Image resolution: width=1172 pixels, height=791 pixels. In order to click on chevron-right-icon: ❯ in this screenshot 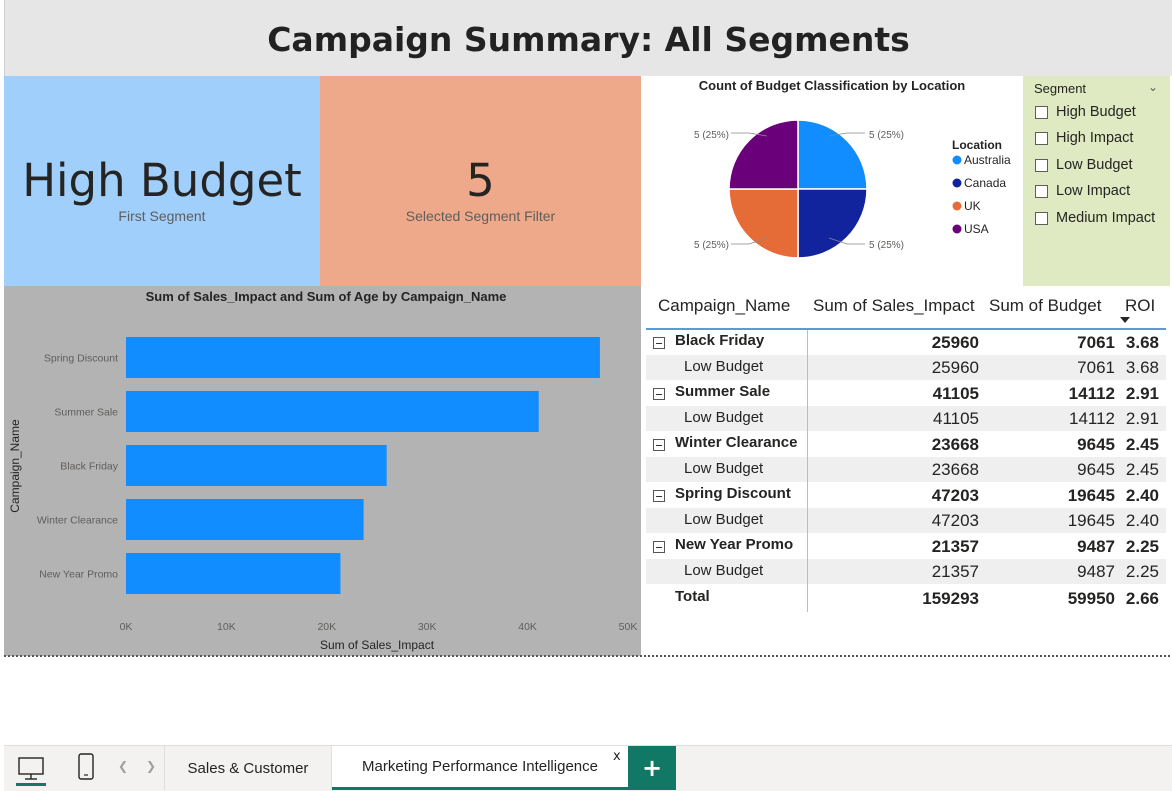, I will do `click(151, 766)`.